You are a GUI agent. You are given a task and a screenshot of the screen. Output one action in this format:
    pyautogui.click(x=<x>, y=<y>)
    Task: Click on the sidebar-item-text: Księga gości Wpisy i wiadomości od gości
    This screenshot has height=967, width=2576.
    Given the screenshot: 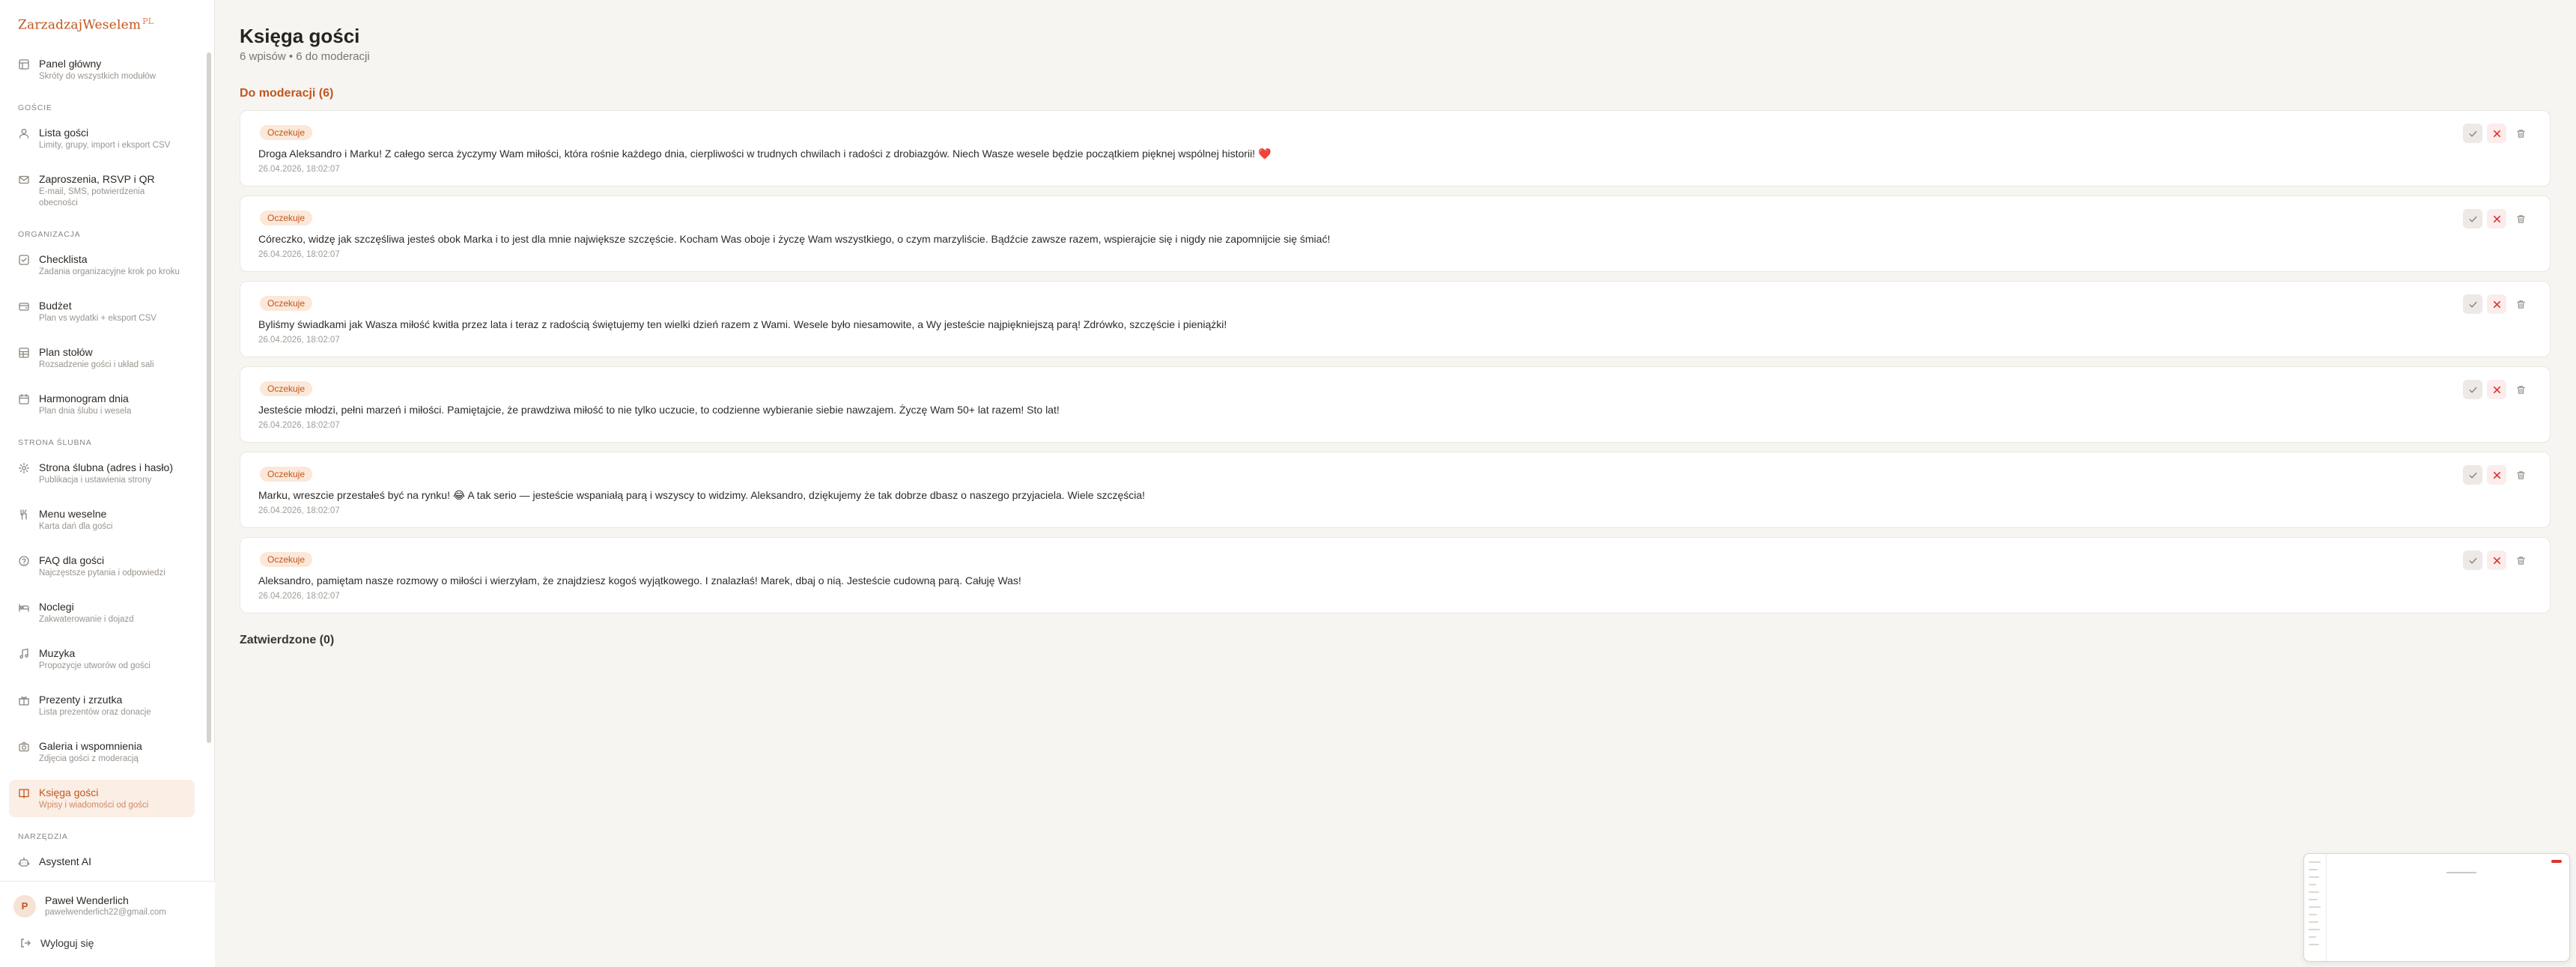 What is the action you would take?
    pyautogui.click(x=93, y=798)
    